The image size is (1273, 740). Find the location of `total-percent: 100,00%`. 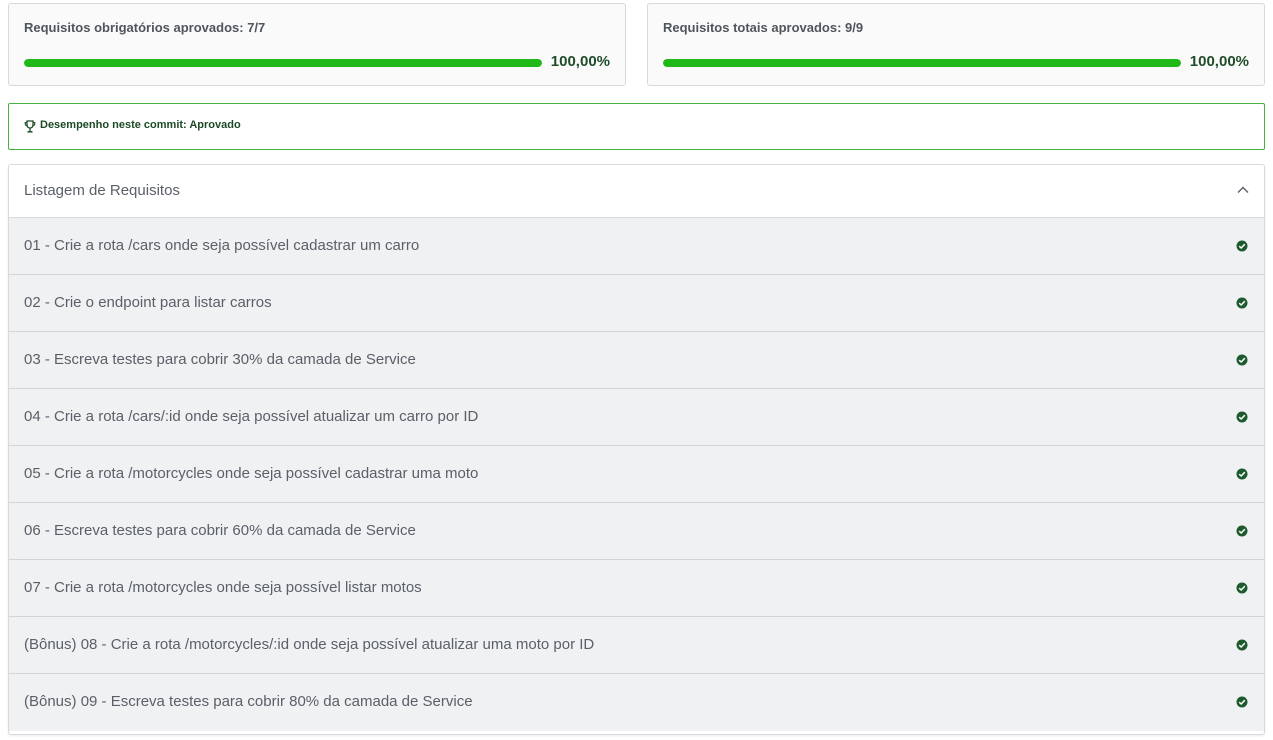

total-percent: 100,00% is located at coordinates (1219, 61).